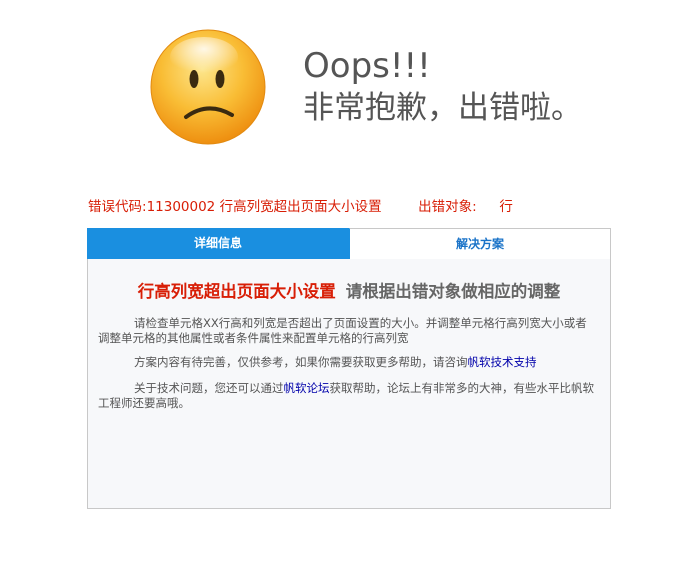  Describe the element at coordinates (117, 207) in the screenshot. I see `error-code-label: 错误代码:` at that location.